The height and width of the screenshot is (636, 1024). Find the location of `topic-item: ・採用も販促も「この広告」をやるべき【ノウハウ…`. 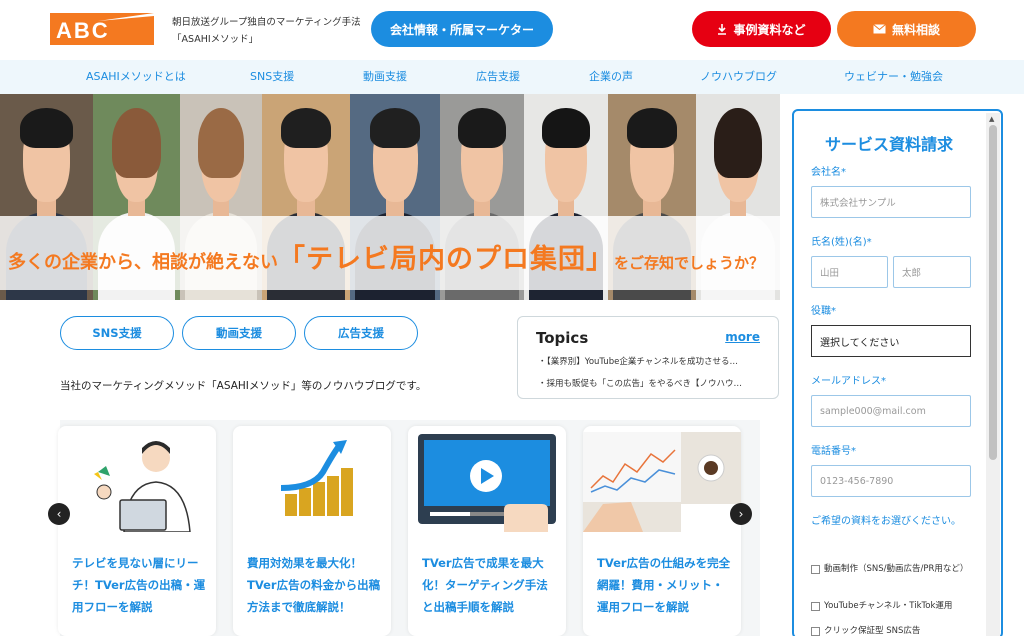

topic-item: ・採用も販促も「この広告」をやるべき【ノウハウ… is located at coordinates (652, 383).